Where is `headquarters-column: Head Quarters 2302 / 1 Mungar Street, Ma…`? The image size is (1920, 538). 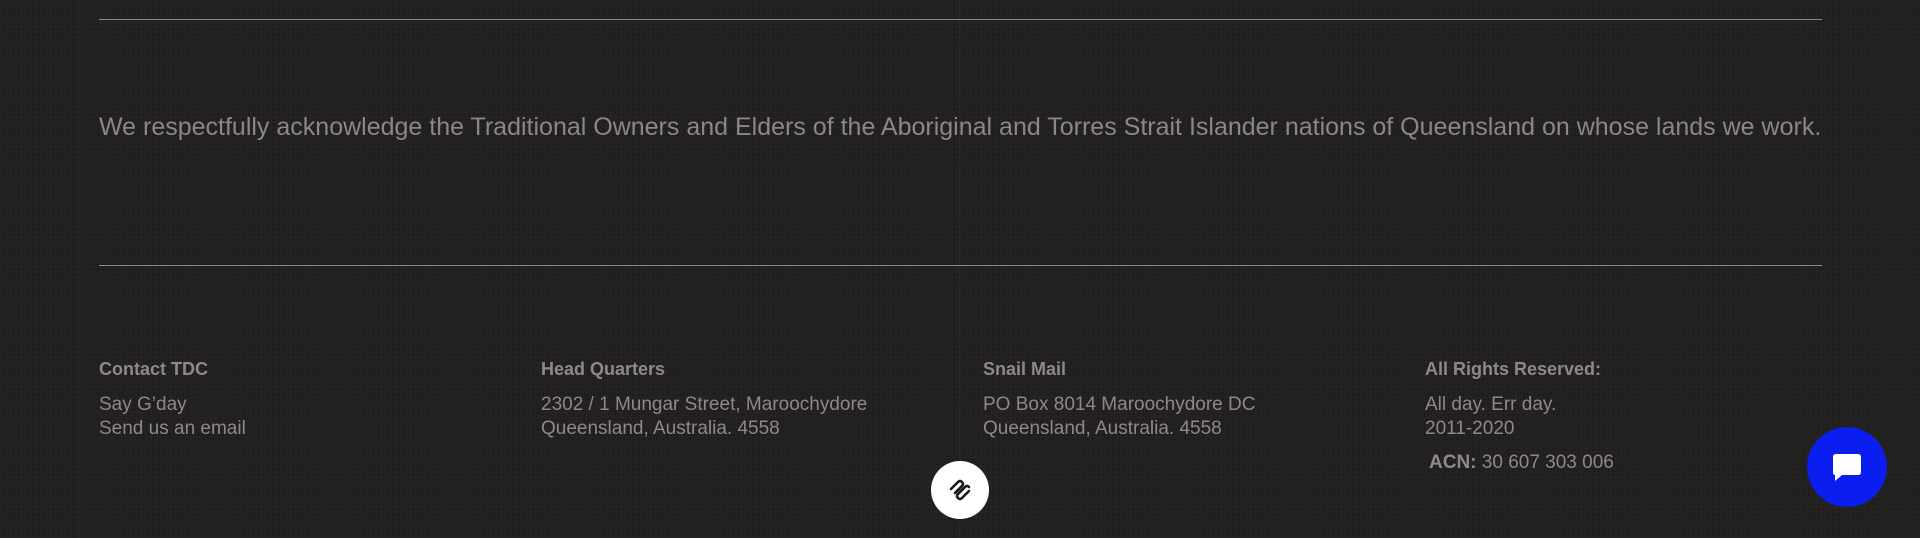 headquarters-column: Head Quarters 2302 / 1 Mungar Street, Ma… is located at coordinates (741, 399).